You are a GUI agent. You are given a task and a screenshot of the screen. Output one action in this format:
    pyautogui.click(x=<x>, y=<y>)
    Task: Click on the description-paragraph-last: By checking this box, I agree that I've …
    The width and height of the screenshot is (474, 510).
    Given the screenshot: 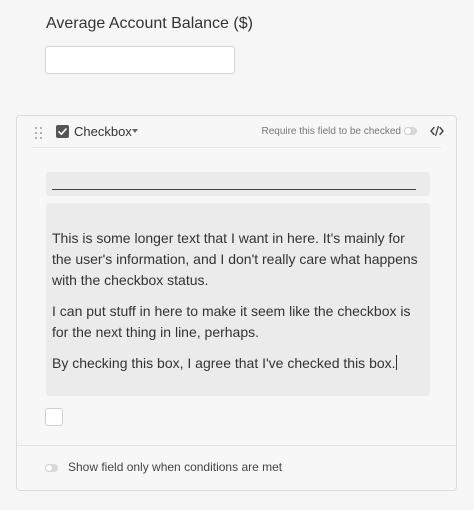 What is the action you would take?
    pyautogui.click(x=238, y=363)
    